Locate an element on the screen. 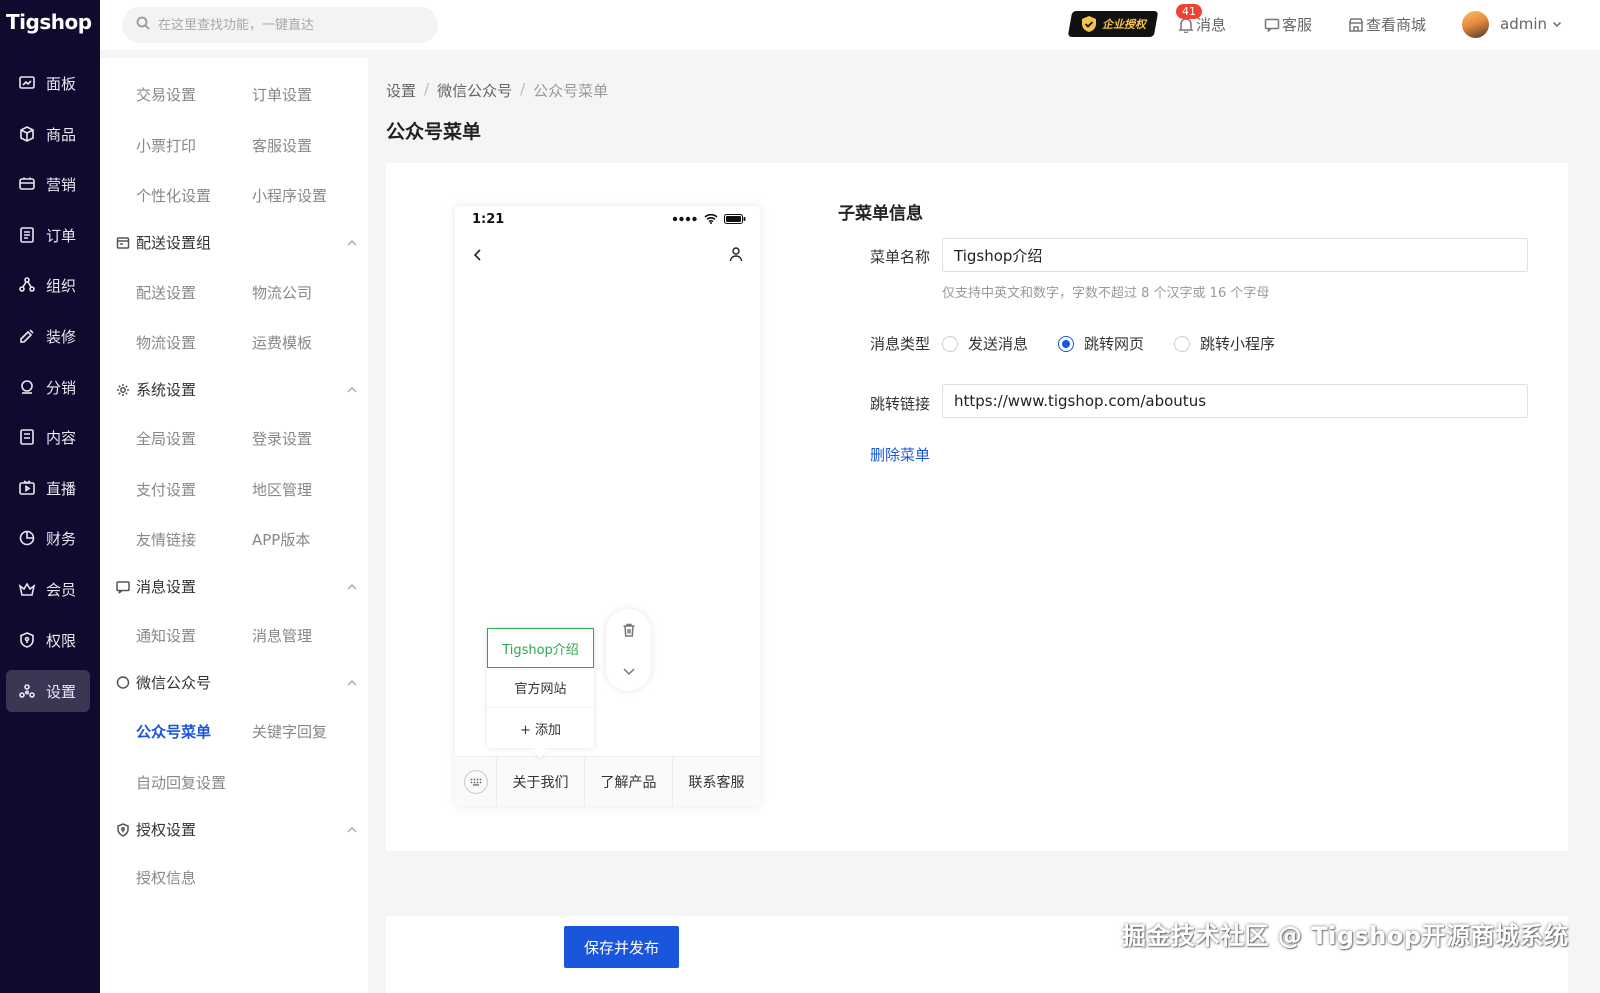 The image size is (1600, 993). sidebar-item-label: 内容 is located at coordinates (61, 437).